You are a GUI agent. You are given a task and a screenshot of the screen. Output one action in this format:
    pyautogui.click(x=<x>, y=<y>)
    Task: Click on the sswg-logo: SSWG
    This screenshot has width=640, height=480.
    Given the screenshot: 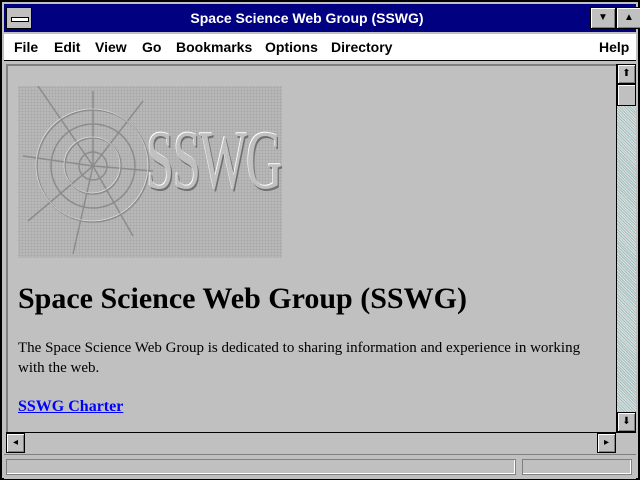 What is the action you would take?
    pyautogui.click(x=150, y=171)
    